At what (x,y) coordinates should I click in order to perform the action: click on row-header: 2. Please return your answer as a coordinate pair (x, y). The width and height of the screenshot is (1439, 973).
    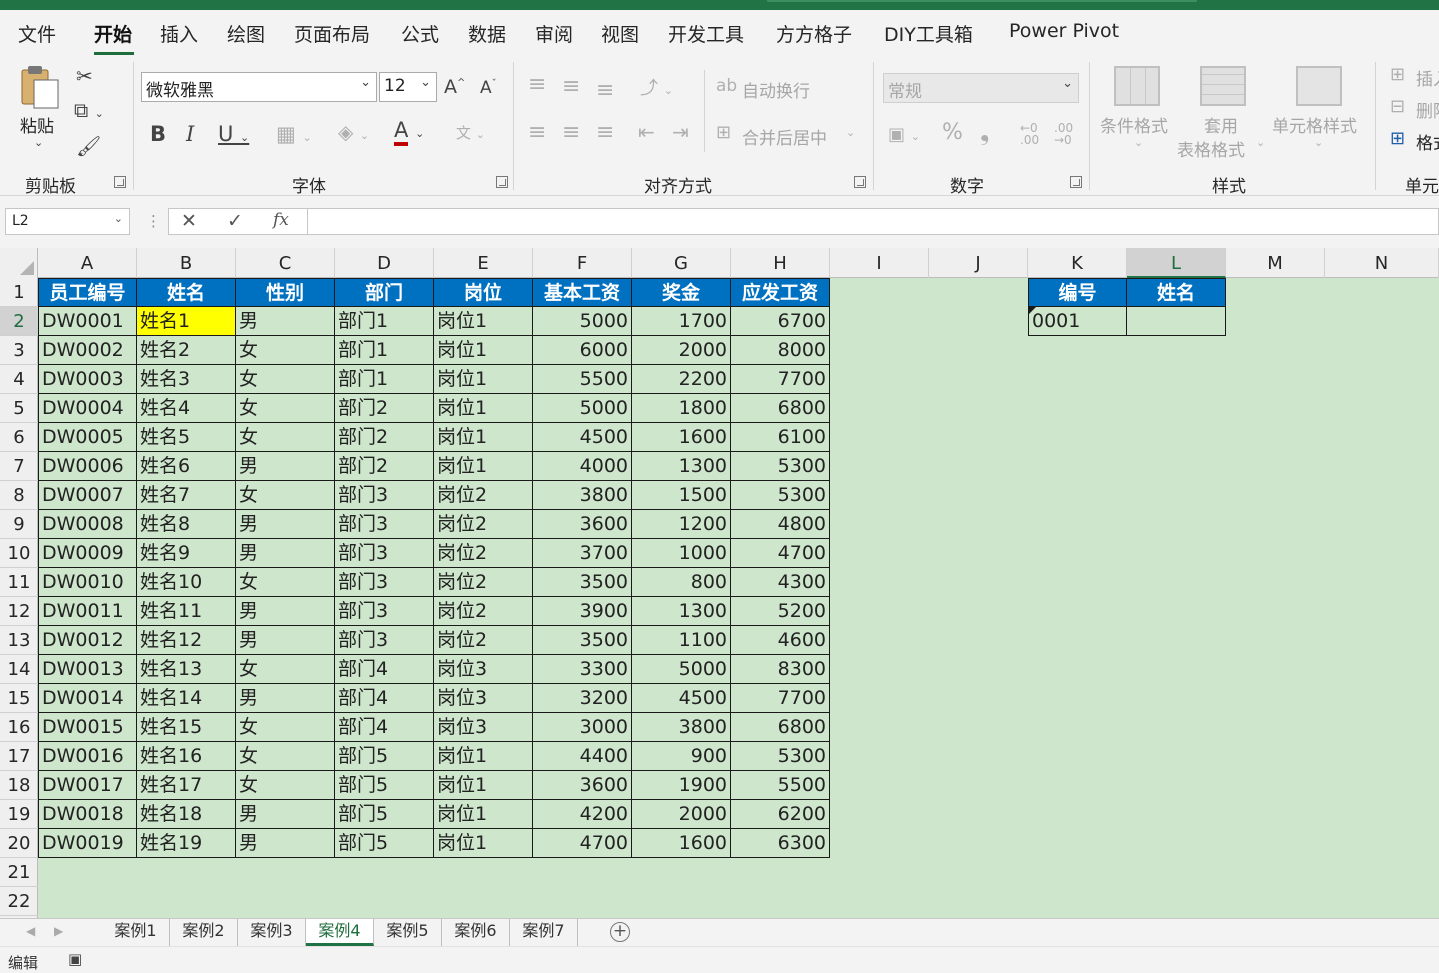
    Looking at the image, I should click on (19, 321).